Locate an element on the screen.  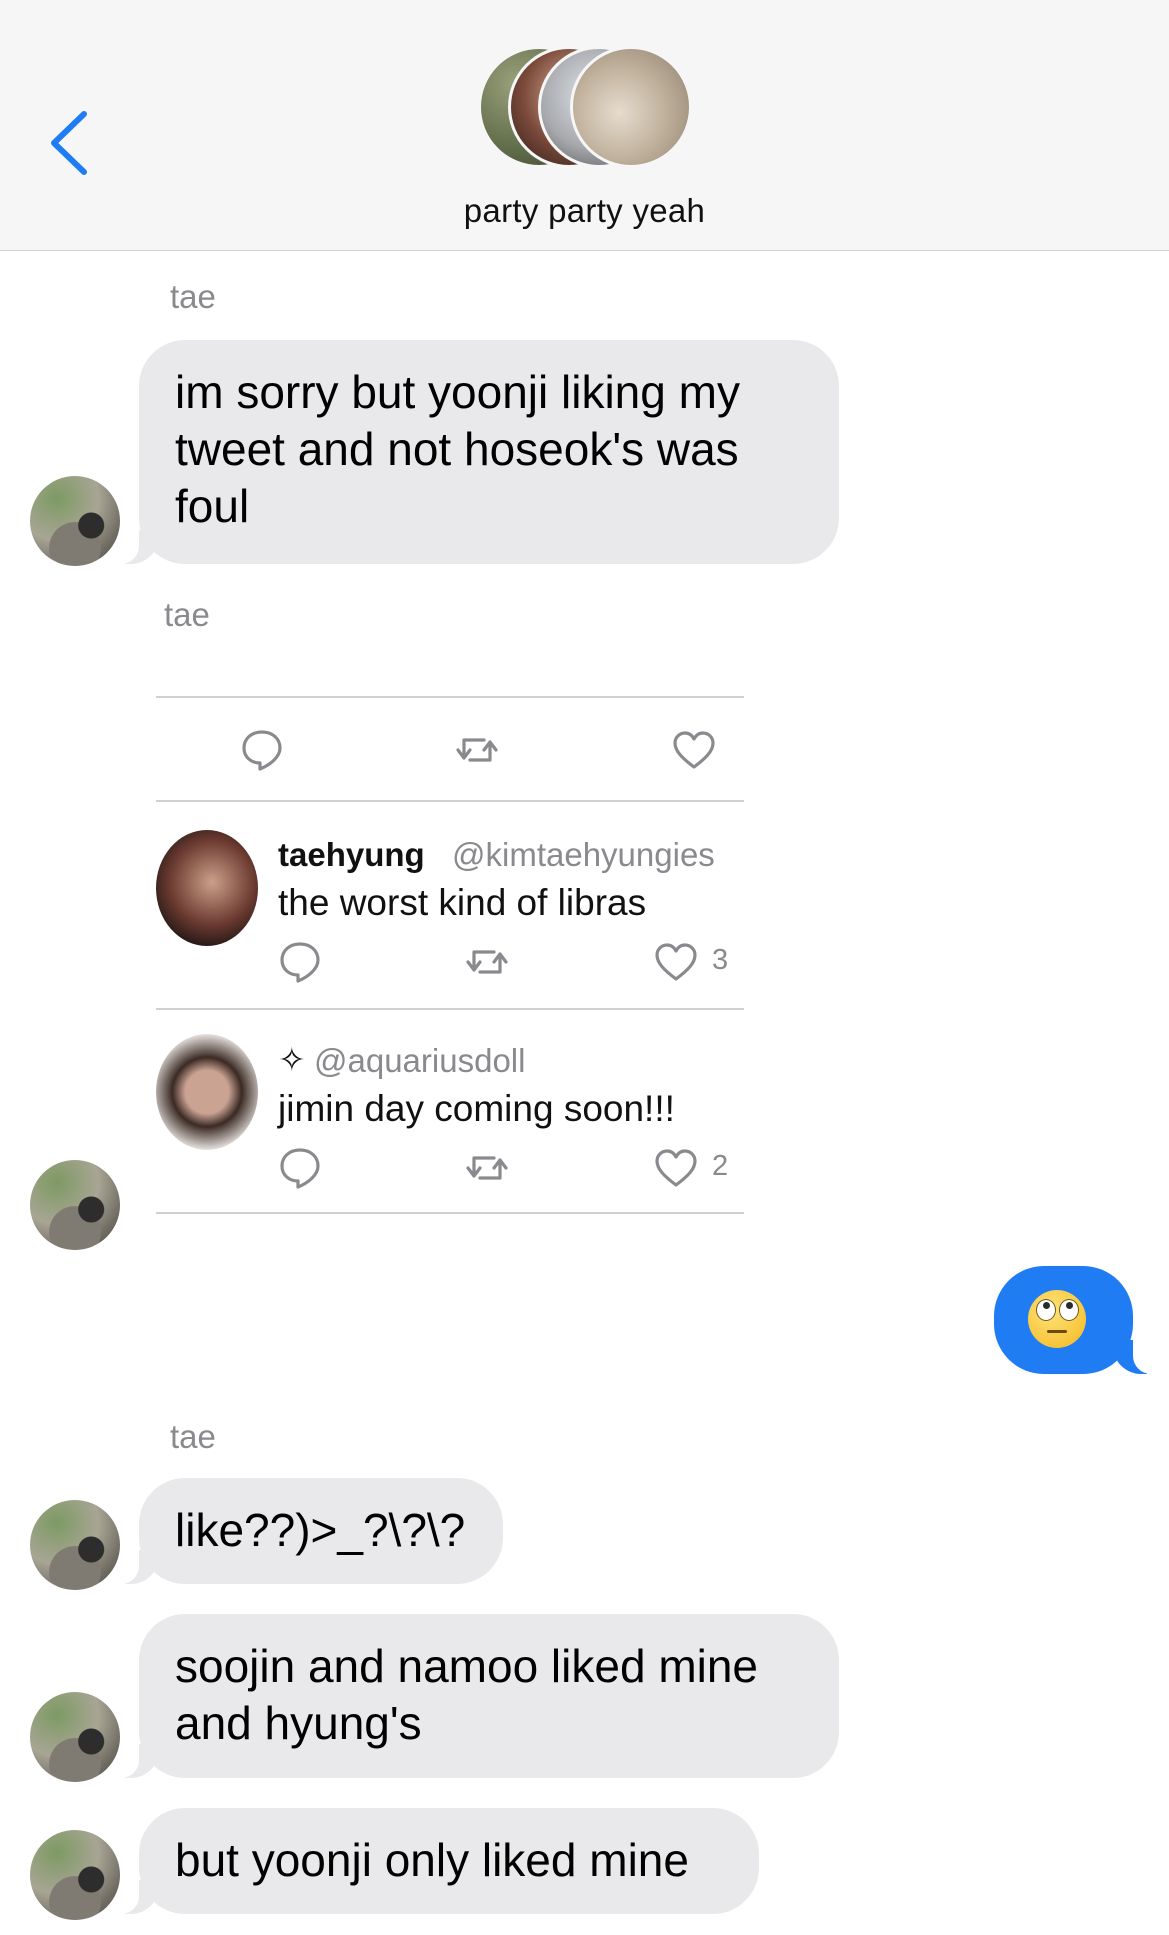
message-bubble: but yoonji only liked mine is located at coordinates (436, 1861).